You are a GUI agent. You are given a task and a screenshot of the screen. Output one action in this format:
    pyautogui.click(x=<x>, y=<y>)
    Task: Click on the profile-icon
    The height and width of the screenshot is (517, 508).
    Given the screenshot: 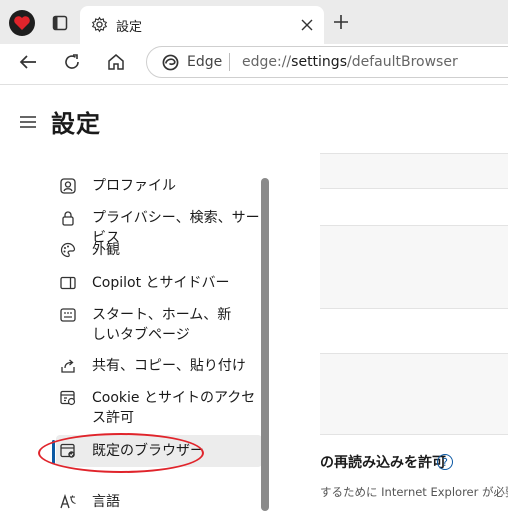 What is the action you would take?
    pyautogui.click(x=68, y=186)
    